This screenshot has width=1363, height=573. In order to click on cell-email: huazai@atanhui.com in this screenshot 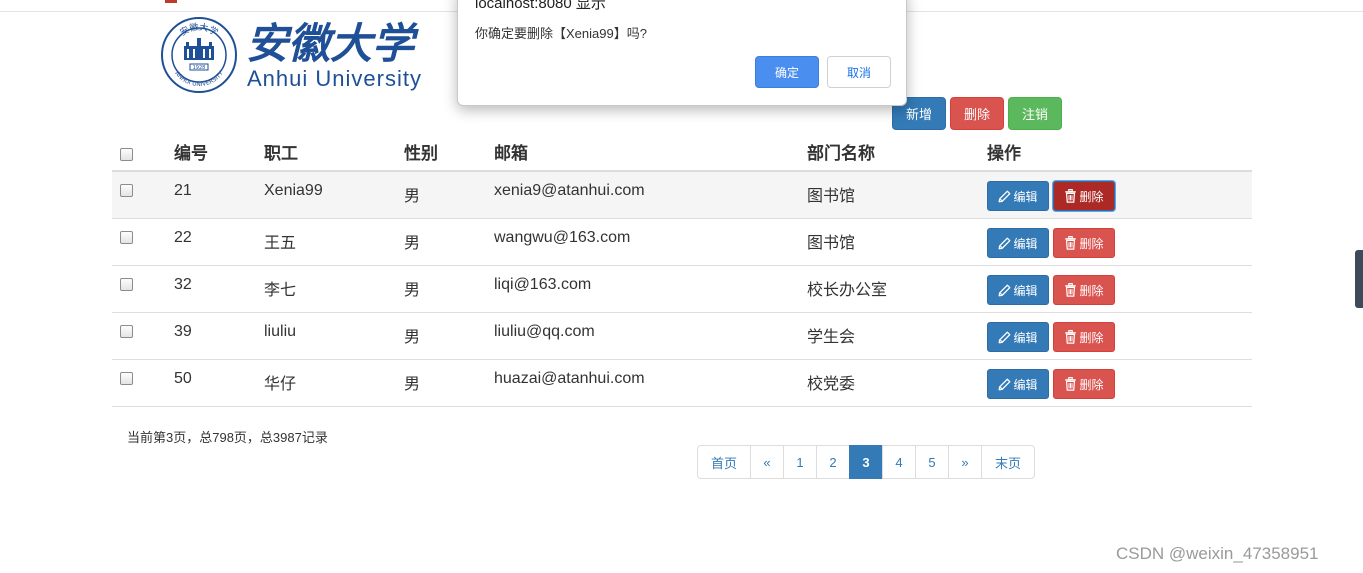, I will do `click(569, 378)`.